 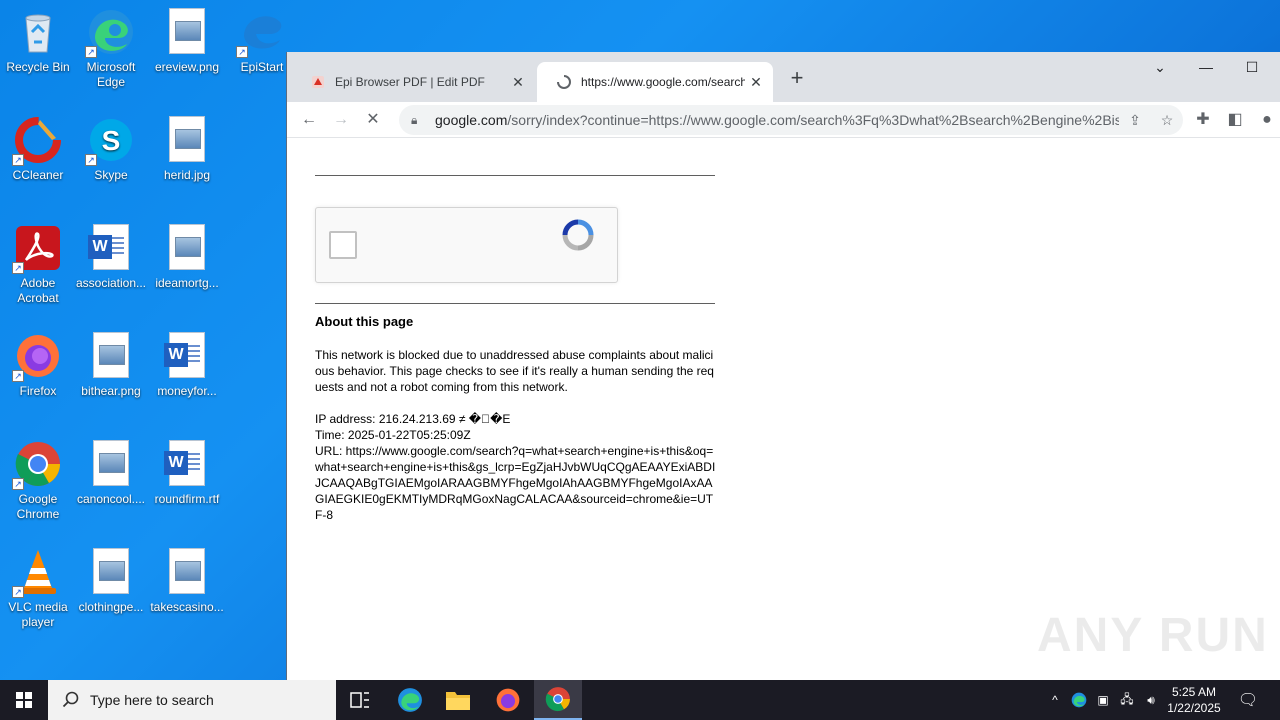 What do you see at coordinates (38, 149) in the screenshot?
I see `desktop-icon-ccleaner: ↗ CCleaner` at bounding box center [38, 149].